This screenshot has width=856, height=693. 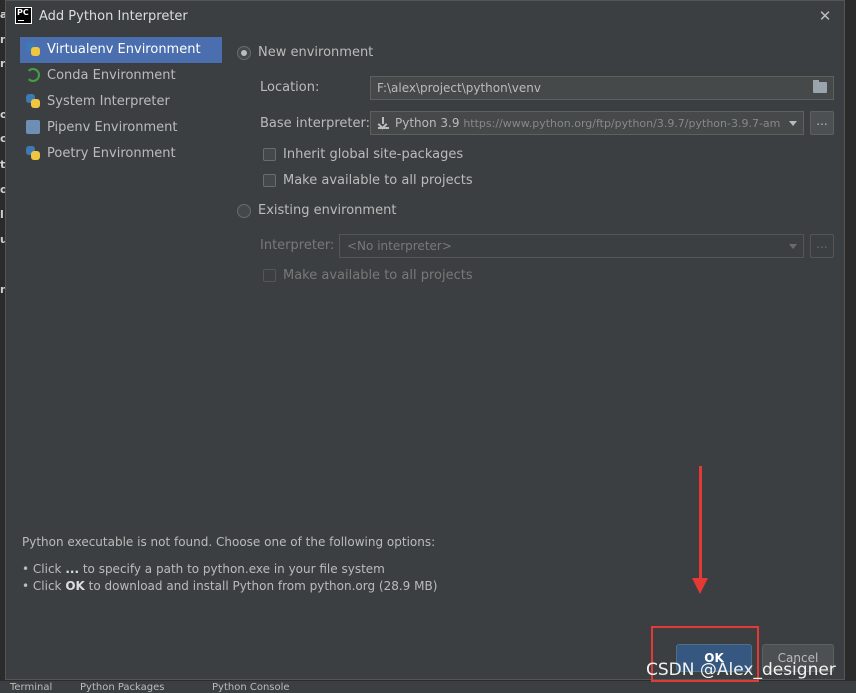 What do you see at coordinates (850, 340) in the screenshot?
I see `ide-right-strip` at bounding box center [850, 340].